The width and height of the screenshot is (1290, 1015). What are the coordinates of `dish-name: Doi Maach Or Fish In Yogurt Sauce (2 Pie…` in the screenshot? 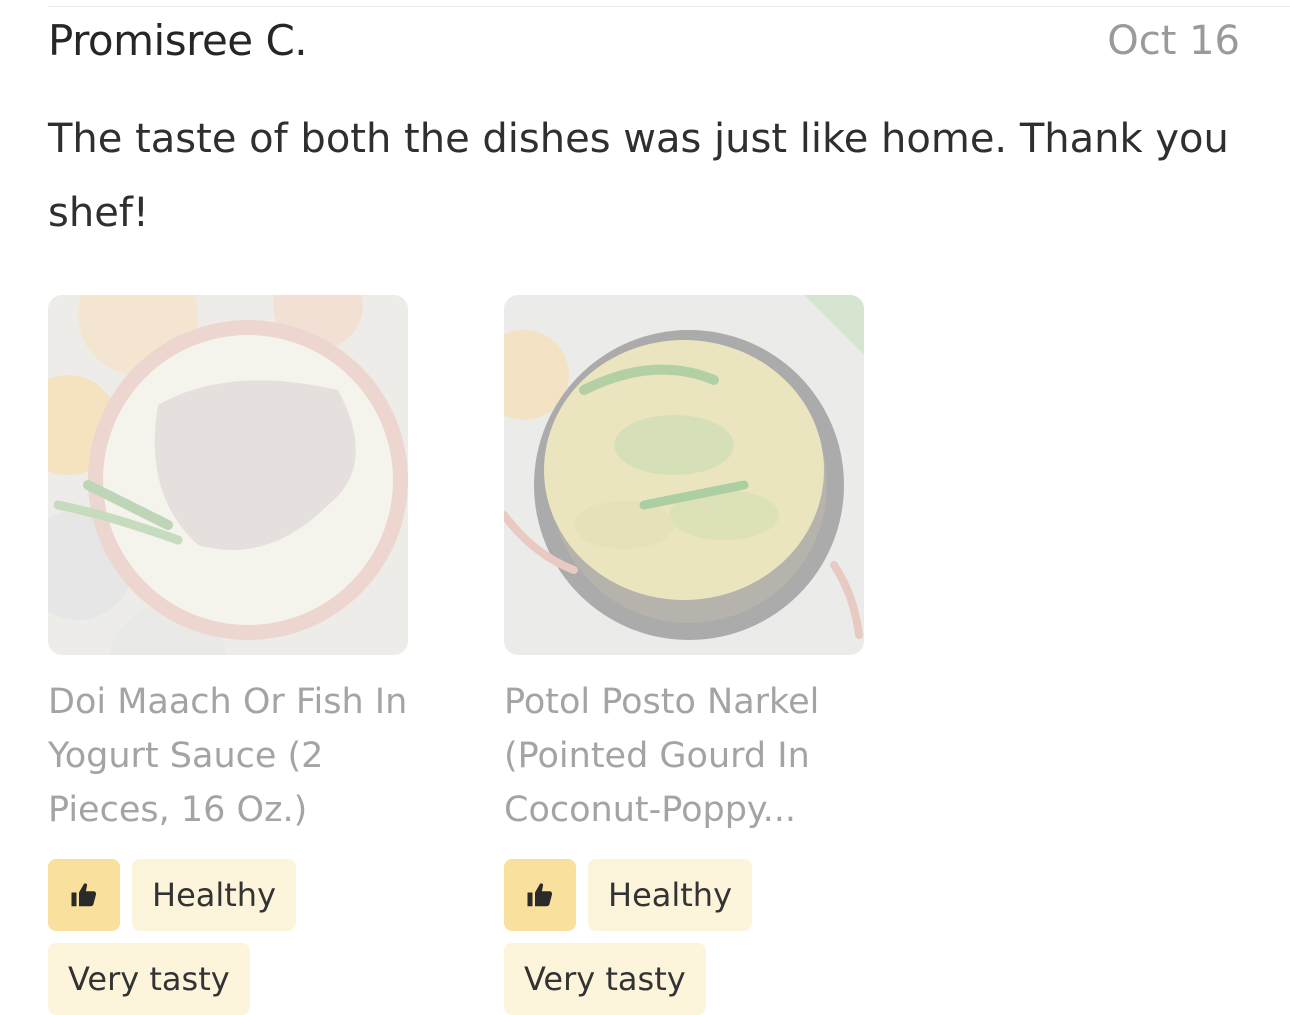 It's located at (228, 756).